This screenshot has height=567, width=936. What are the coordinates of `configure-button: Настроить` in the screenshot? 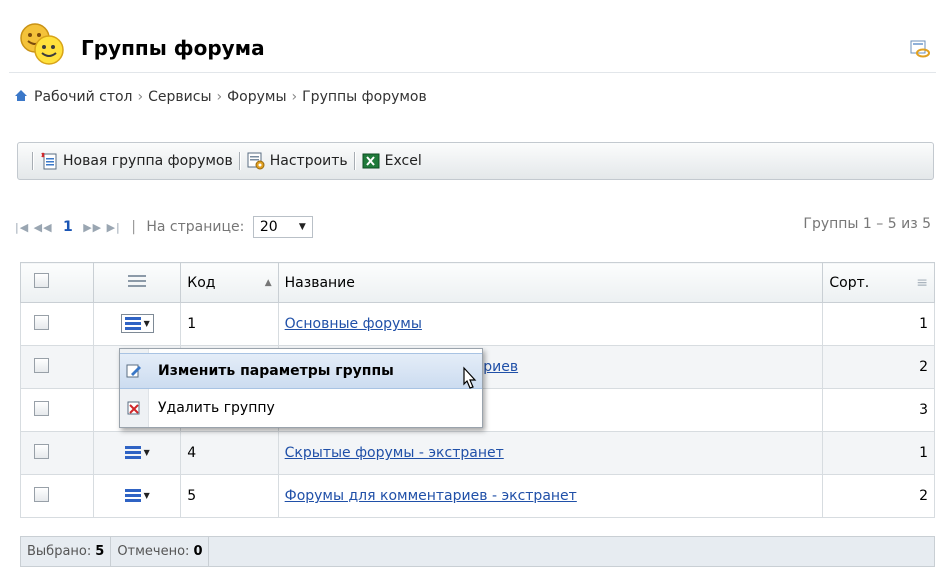 It's located at (297, 161).